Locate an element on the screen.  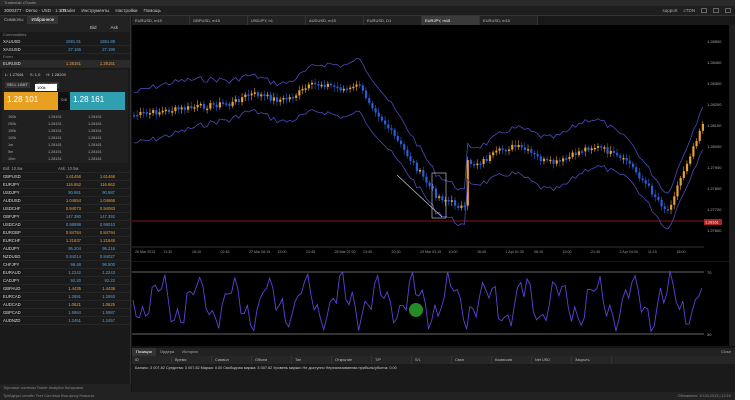
col-header: ID is located at coordinates (152, 360).